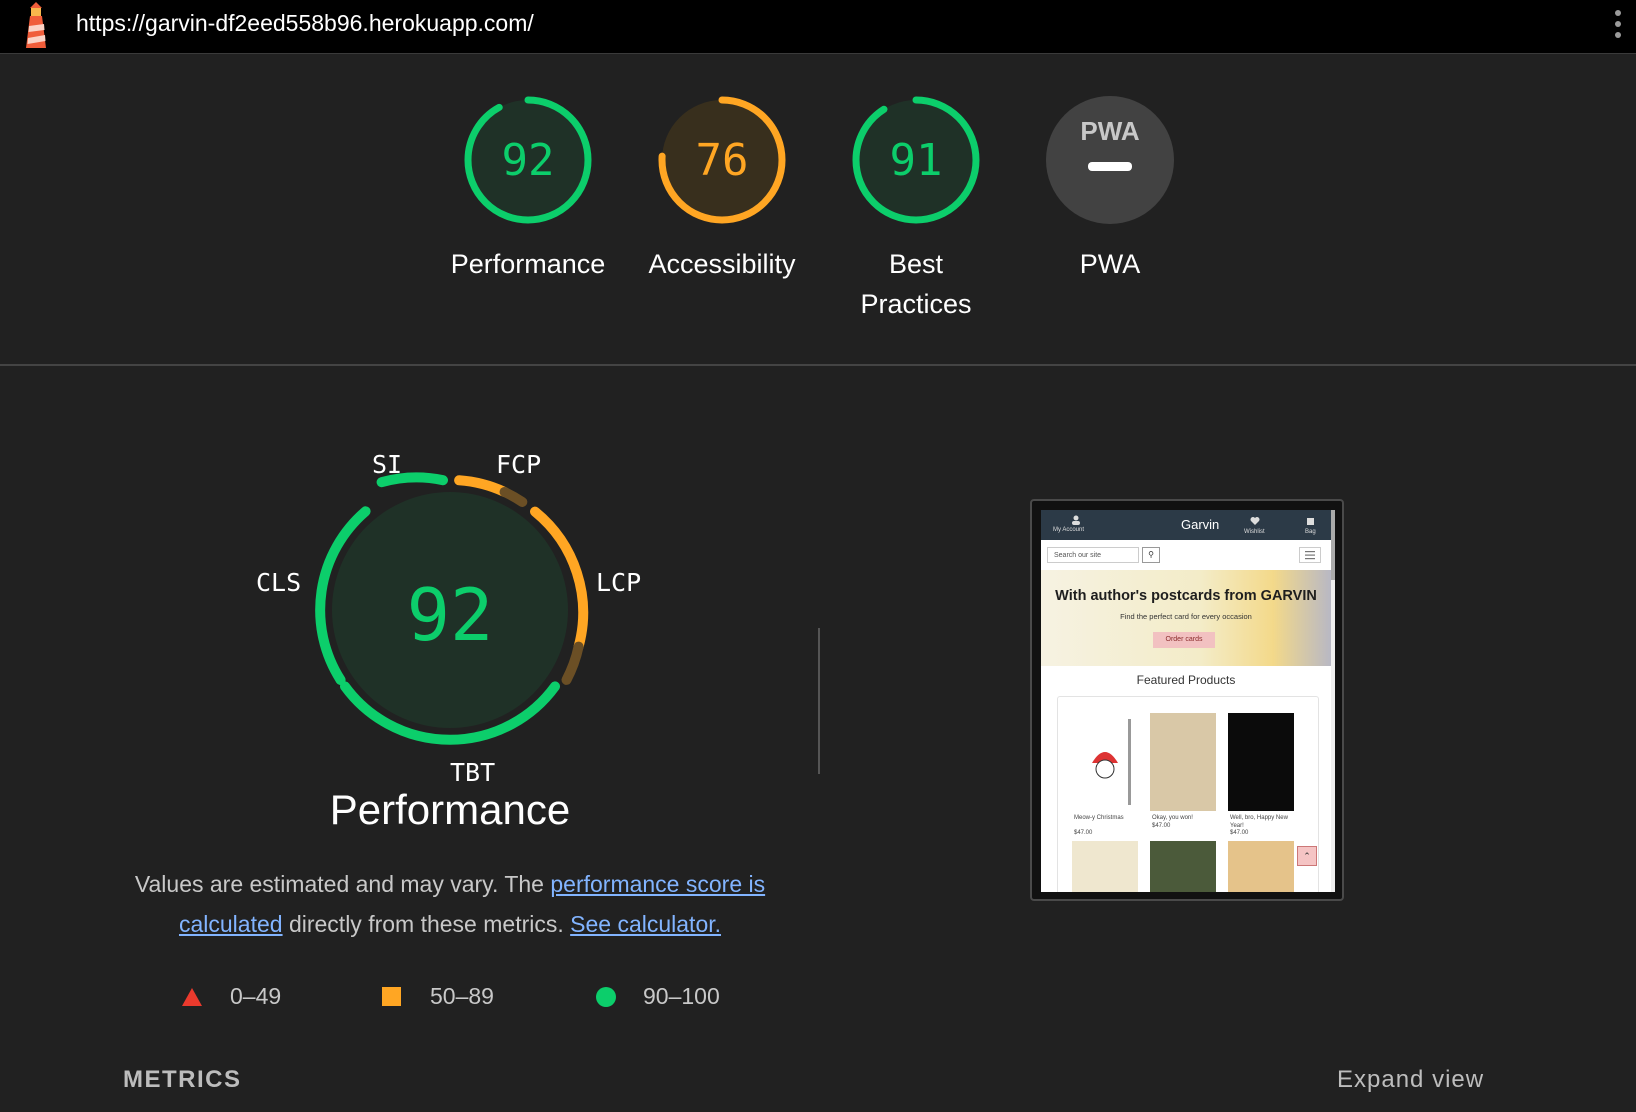  I want to click on hero-subtitle: Find the perfect card for every occasion, so click(1186, 616).